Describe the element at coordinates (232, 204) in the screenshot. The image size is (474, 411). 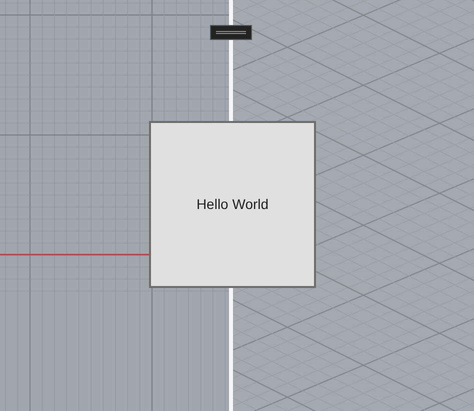
I see `dialog-message: Hello World` at that location.